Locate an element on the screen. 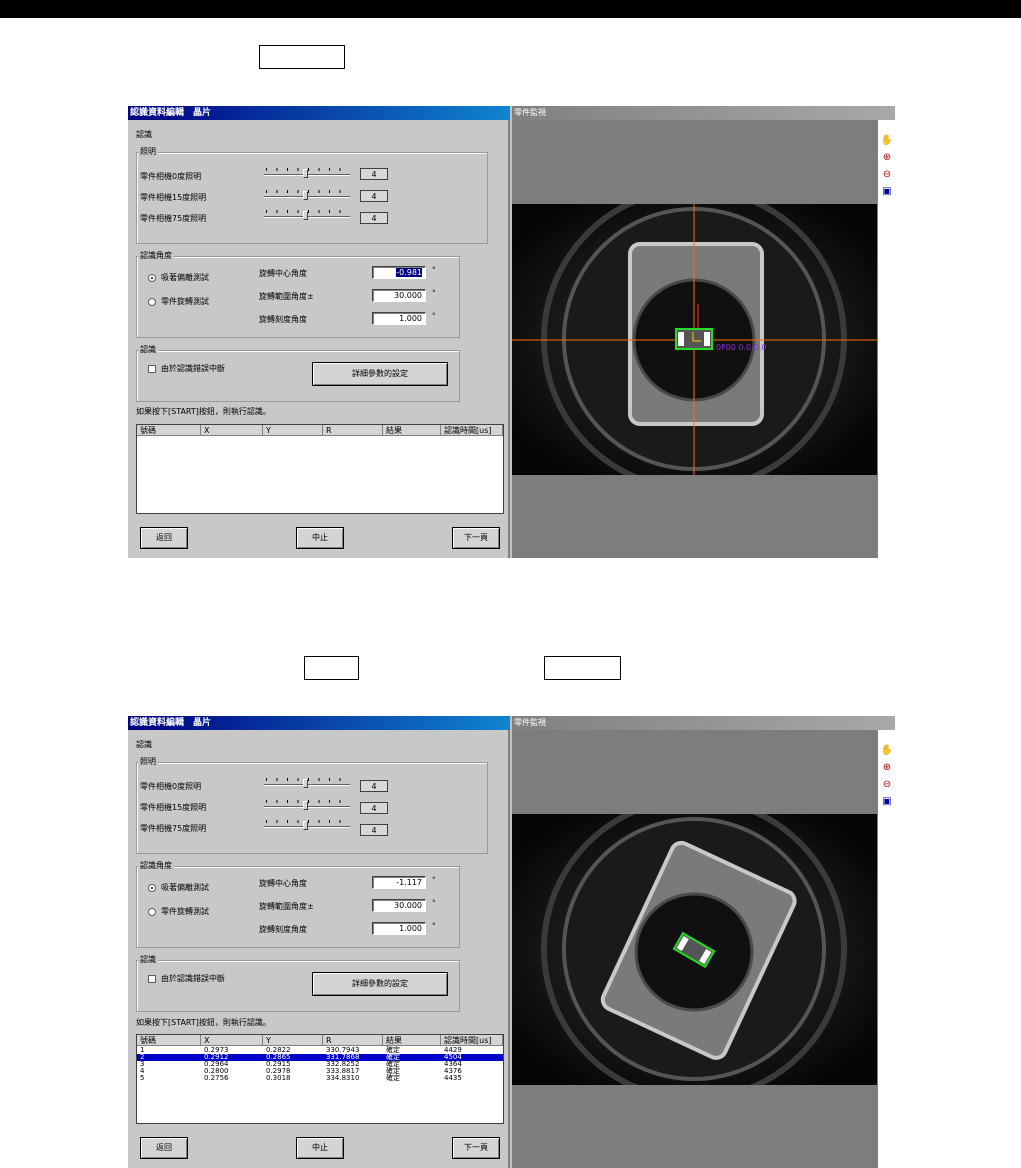 This screenshot has height=1168, width=1021. cell-x: 0.2756 is located at coordinates (216, 1078).